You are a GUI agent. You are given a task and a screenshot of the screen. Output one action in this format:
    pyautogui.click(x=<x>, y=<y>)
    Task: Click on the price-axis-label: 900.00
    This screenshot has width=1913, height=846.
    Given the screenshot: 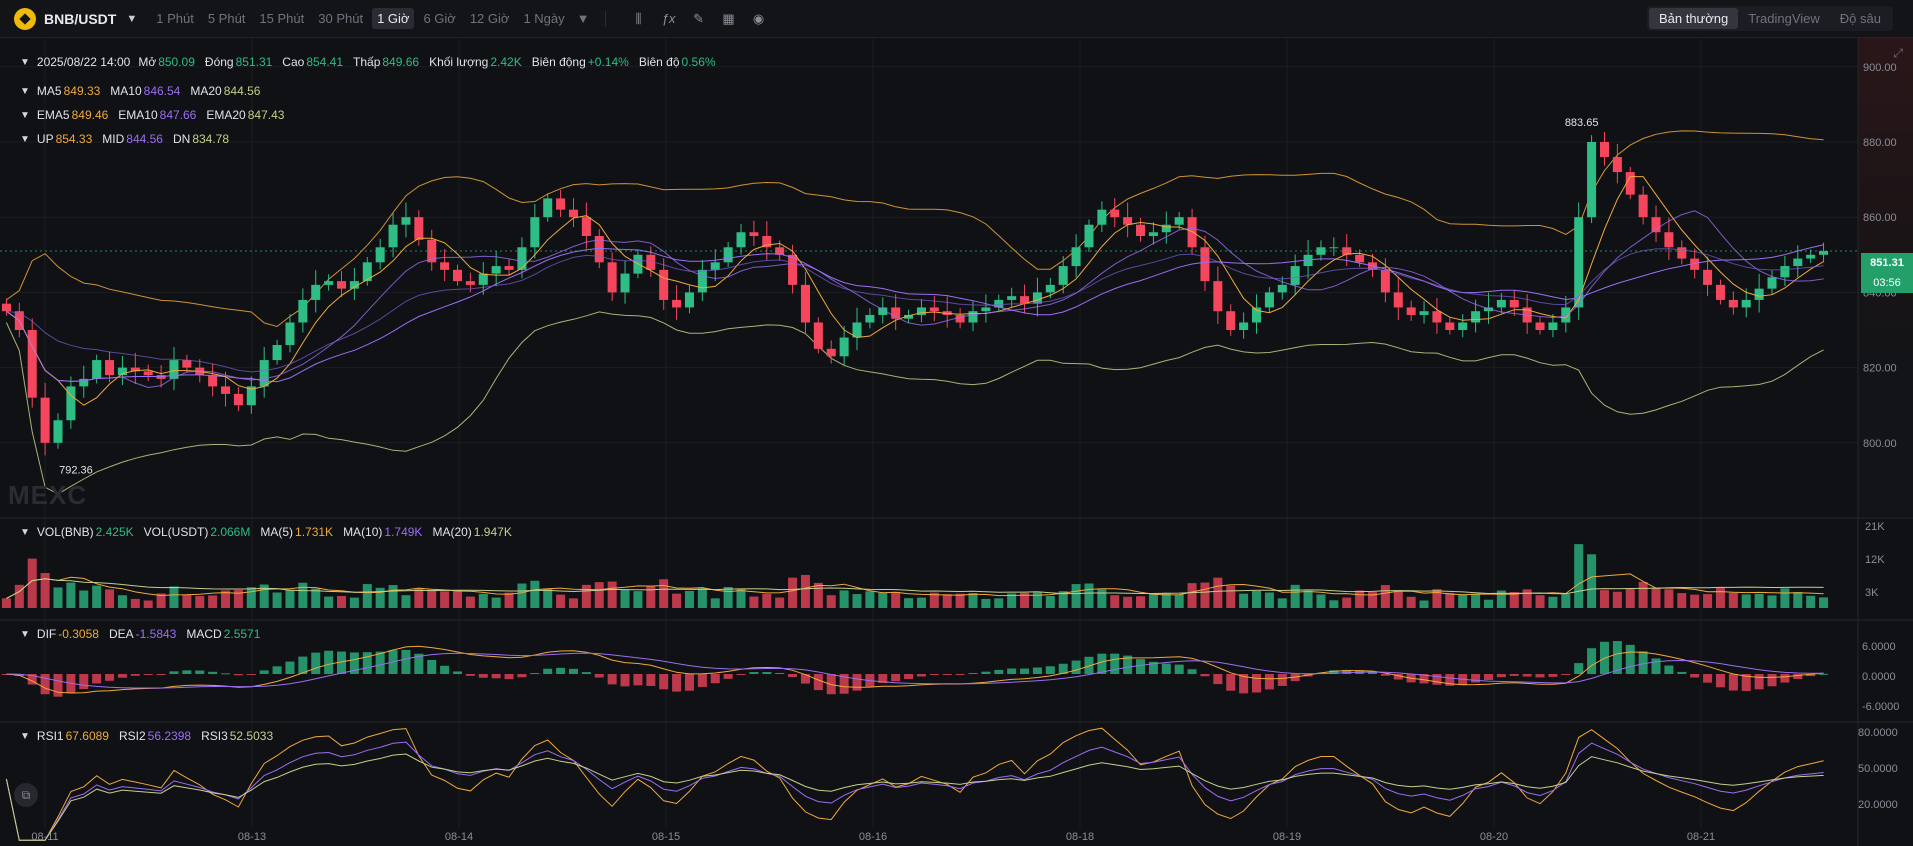 What is the action you would take?
    pyautogui.click(x=1880, y=68)
    